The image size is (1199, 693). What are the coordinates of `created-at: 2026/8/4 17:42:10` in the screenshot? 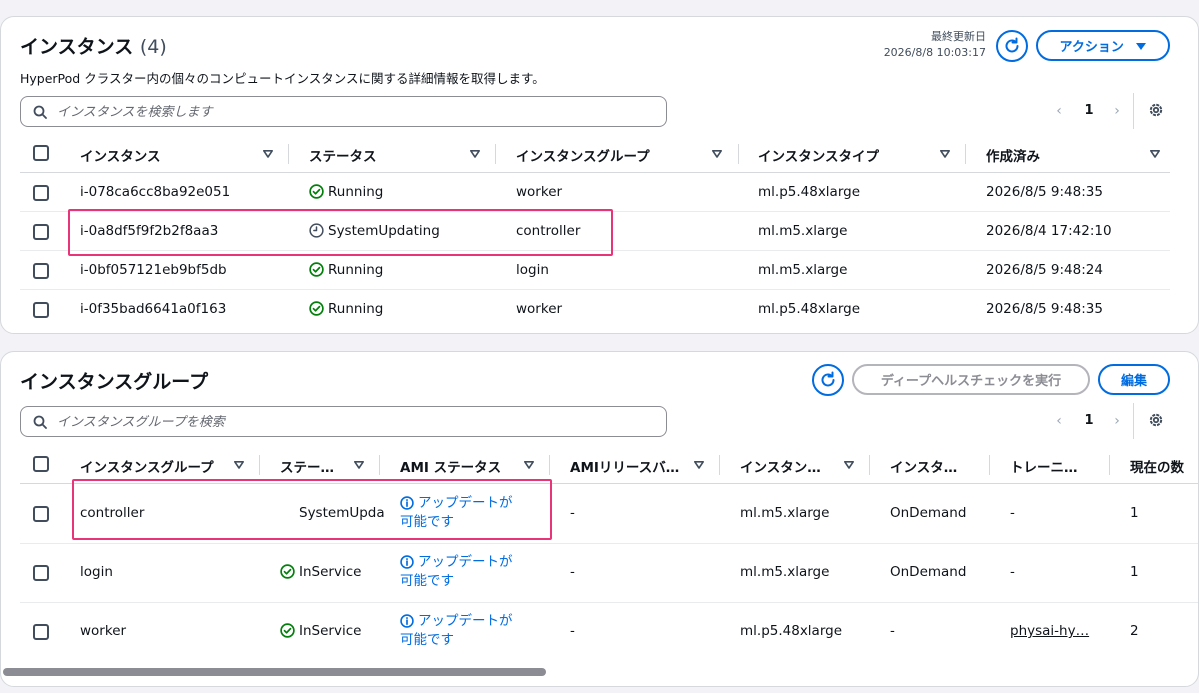 It's located at (1049, 231).